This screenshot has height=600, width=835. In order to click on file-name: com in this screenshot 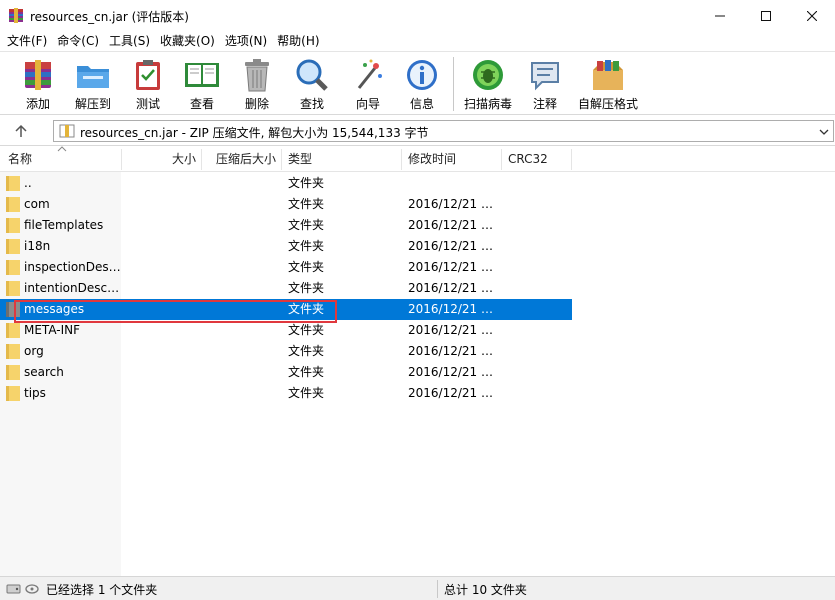, I will do `click(37, 204)`.